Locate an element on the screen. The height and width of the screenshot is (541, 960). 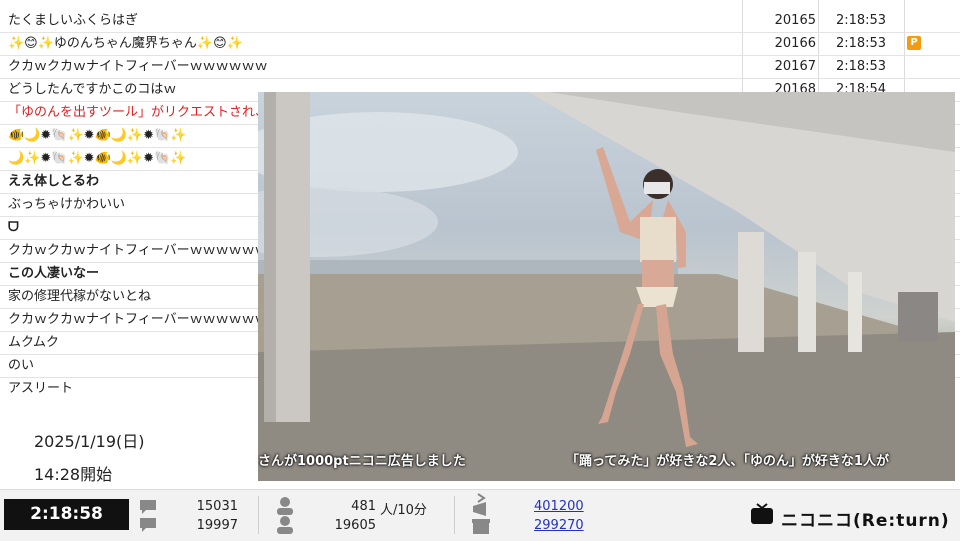
comment-count-total: 19997 is located at coordinates (217, 525).